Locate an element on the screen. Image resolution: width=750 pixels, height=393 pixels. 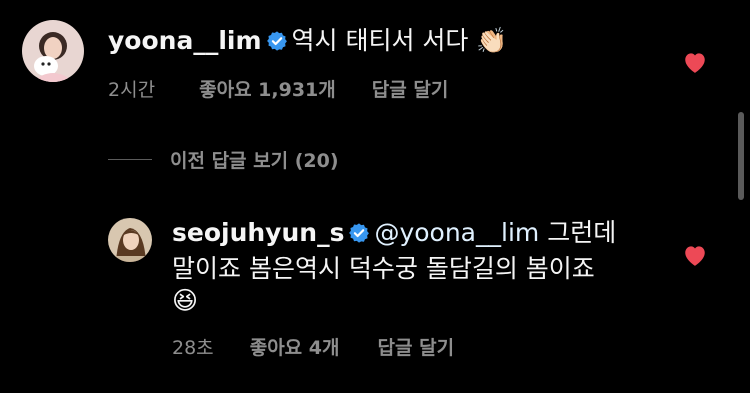
comment-1-body: 역시 태티서 서다 👏🏻 is located at coordinates (399, 40).